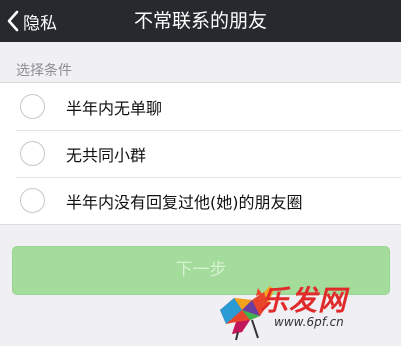  I want to click on option-label: 无共同小群, so click(106, 155).